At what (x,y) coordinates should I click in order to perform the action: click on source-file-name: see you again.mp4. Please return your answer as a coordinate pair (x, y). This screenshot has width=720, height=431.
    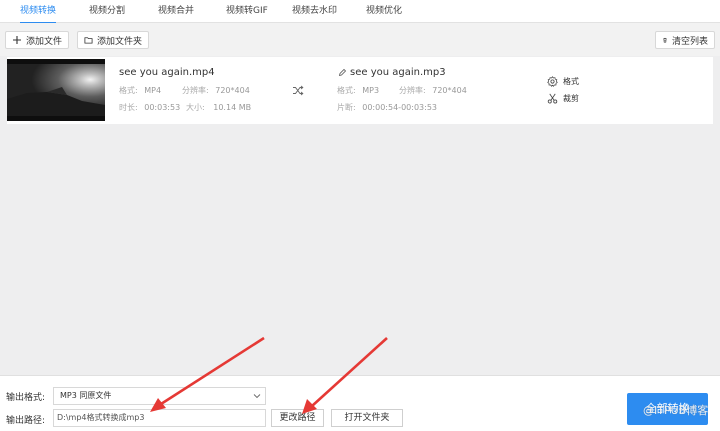
    Looking at the image, I should click on (167, 72).